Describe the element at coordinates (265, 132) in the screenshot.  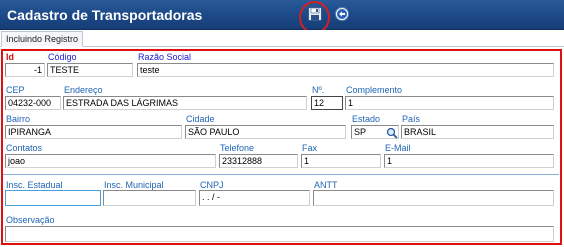
I see `cidade-field: SÃO PAULO` at that location.